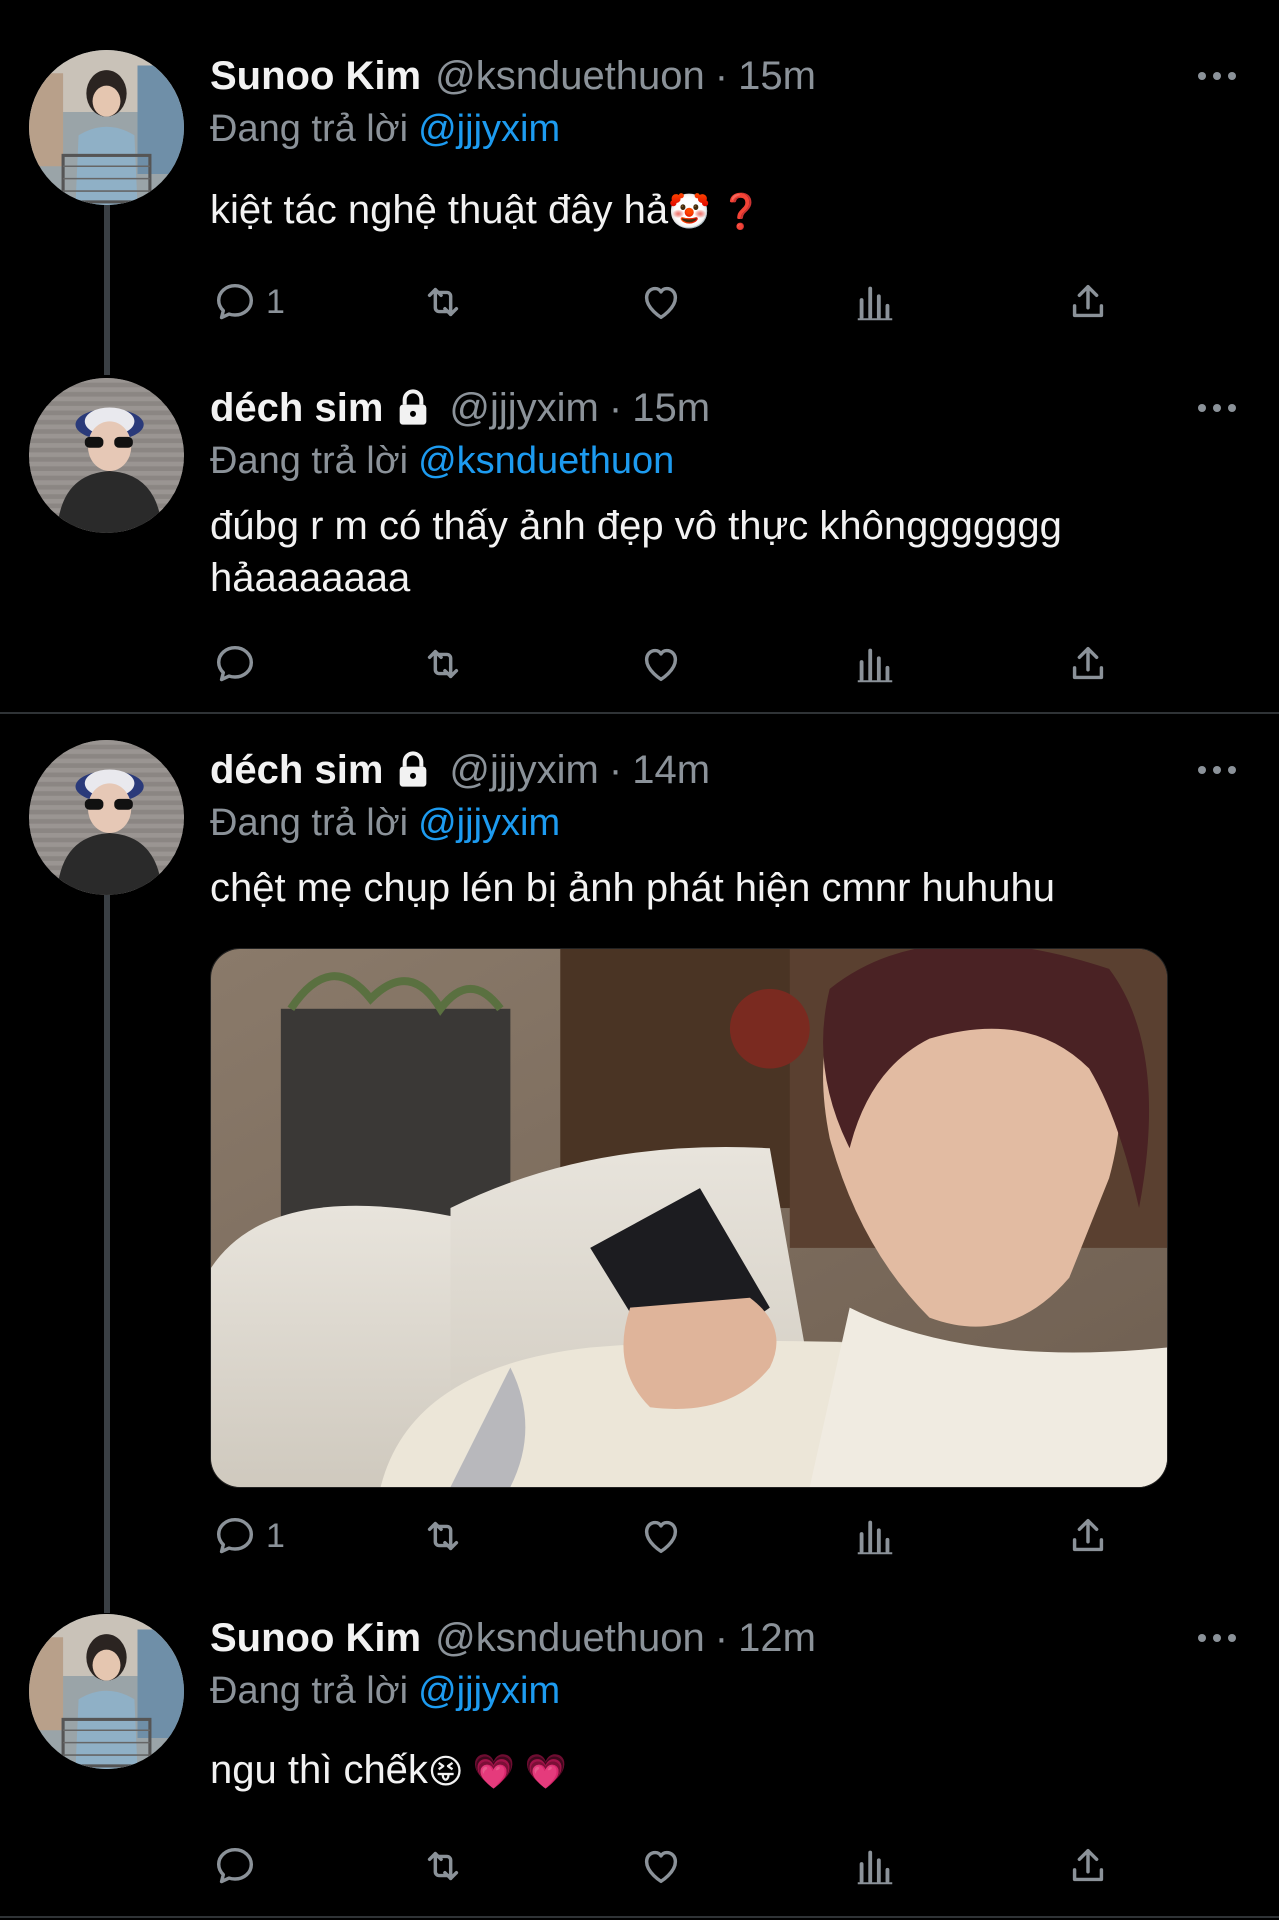 Image resolution: width=1279 pixels, height=1920 pixels. What do you see at coordinates (715, 212) in the screenshot?
I see `tweet-emoji: 🤡 ❓` at bounding box center [715, 212].